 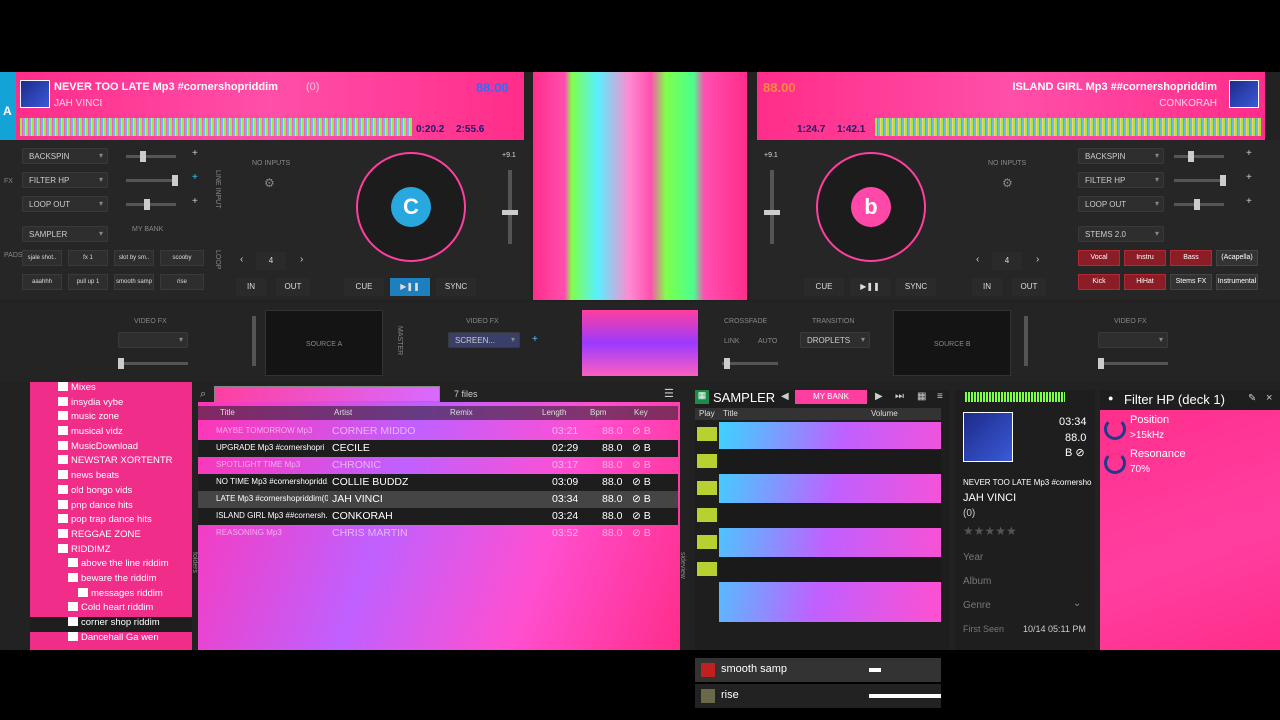 What do you see at coordinates (65, 156) in the screenshot?
I see `deck-a-effect-1: BACKSPIN` at bounding box center [65, 156].